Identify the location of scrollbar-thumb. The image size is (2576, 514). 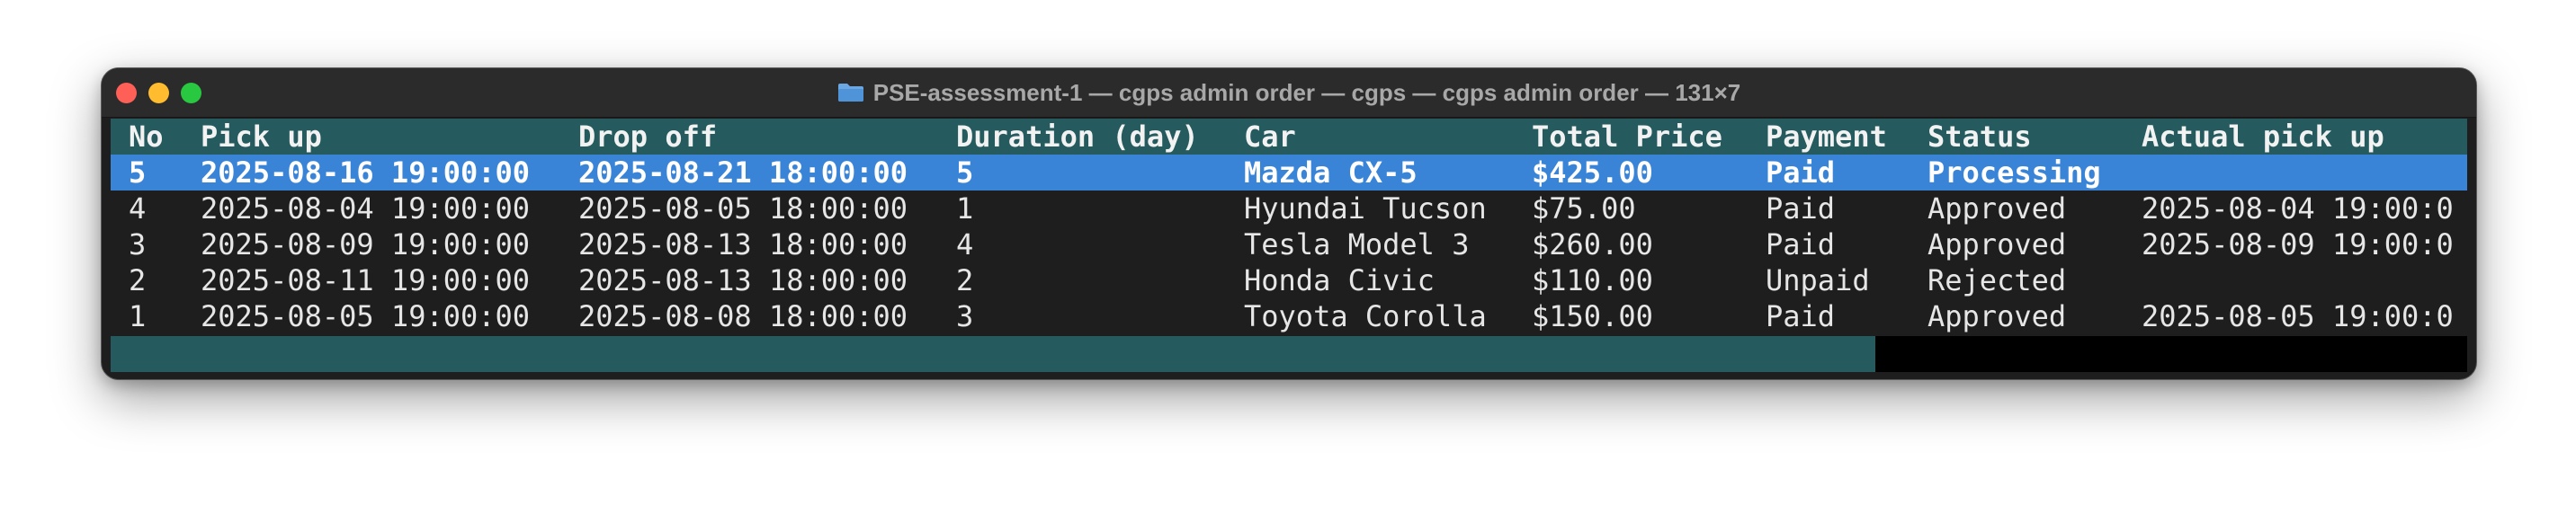
(993, 354).